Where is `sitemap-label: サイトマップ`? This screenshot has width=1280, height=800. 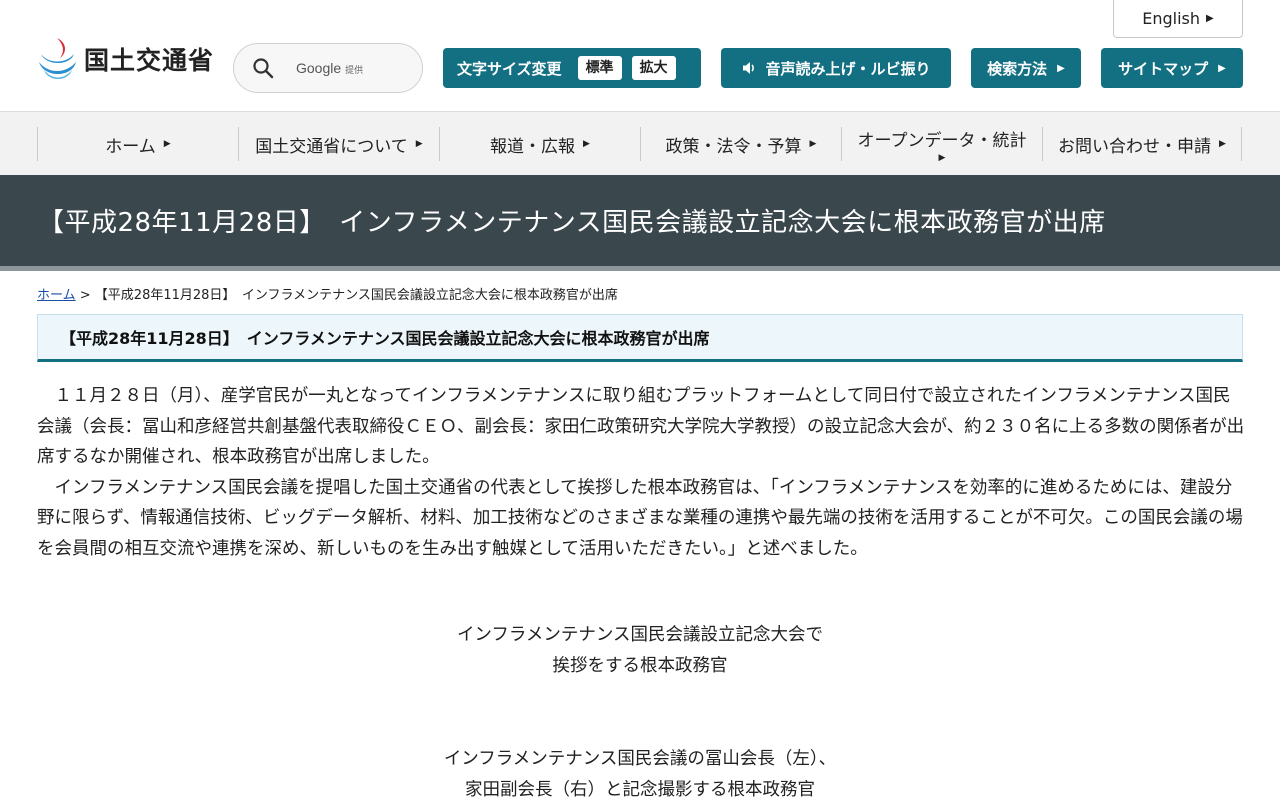
sitemap-label: サイトマップ is located at coordinates (1163, 68).